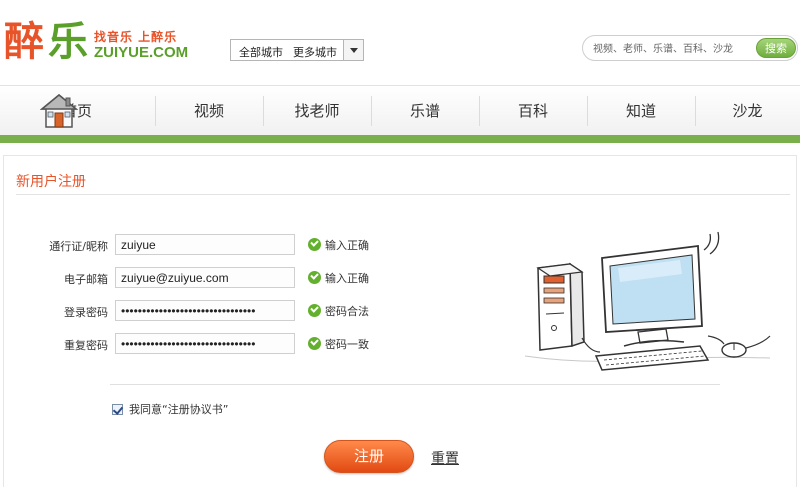  I want to click on nav-label-sheet-music: 乐谱, so click(424, 111).